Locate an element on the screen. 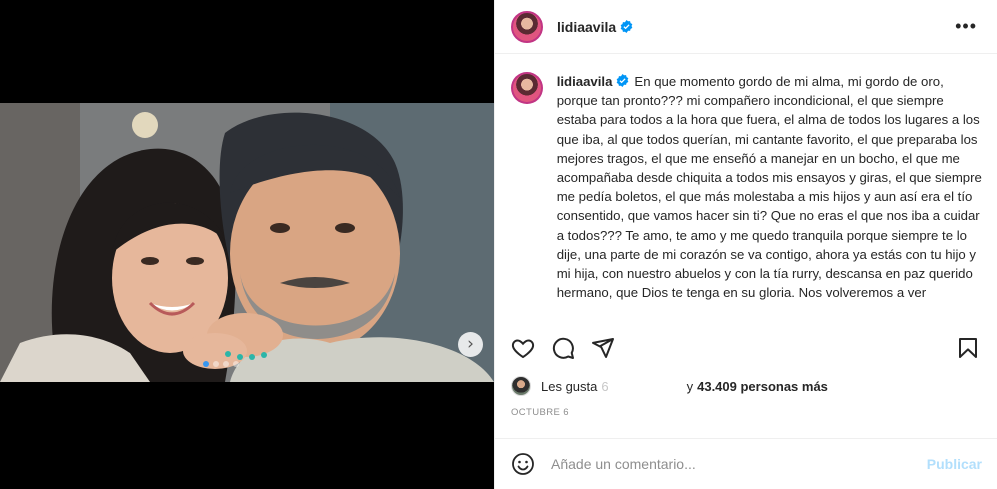  caption-avatar is located at coordinates (527, 88).